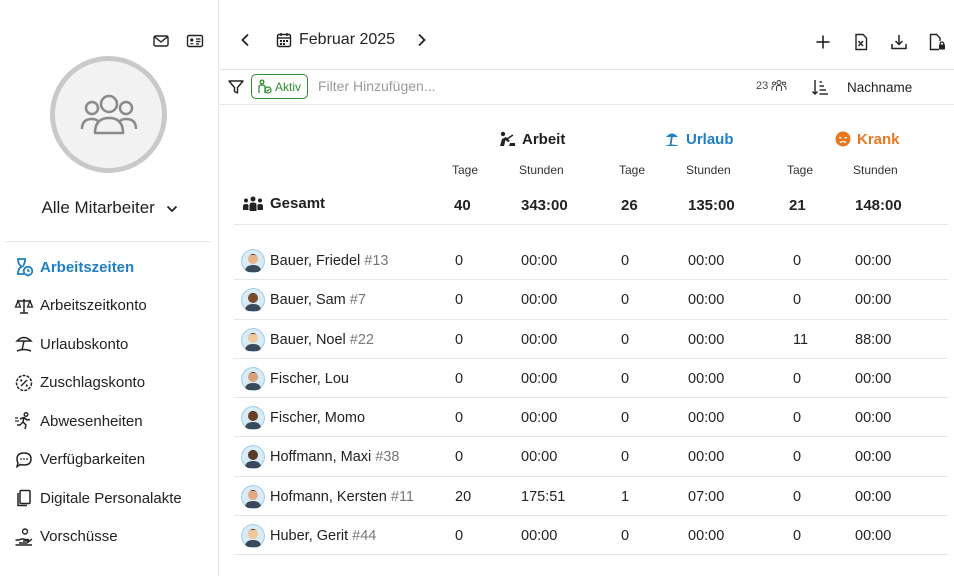 The height and width of the screenshot is (576, 954). Describe the element at coordinates (98, 207) in the screenshot. I see `employee-select-label: Alle Mitarbeiter` at that location.